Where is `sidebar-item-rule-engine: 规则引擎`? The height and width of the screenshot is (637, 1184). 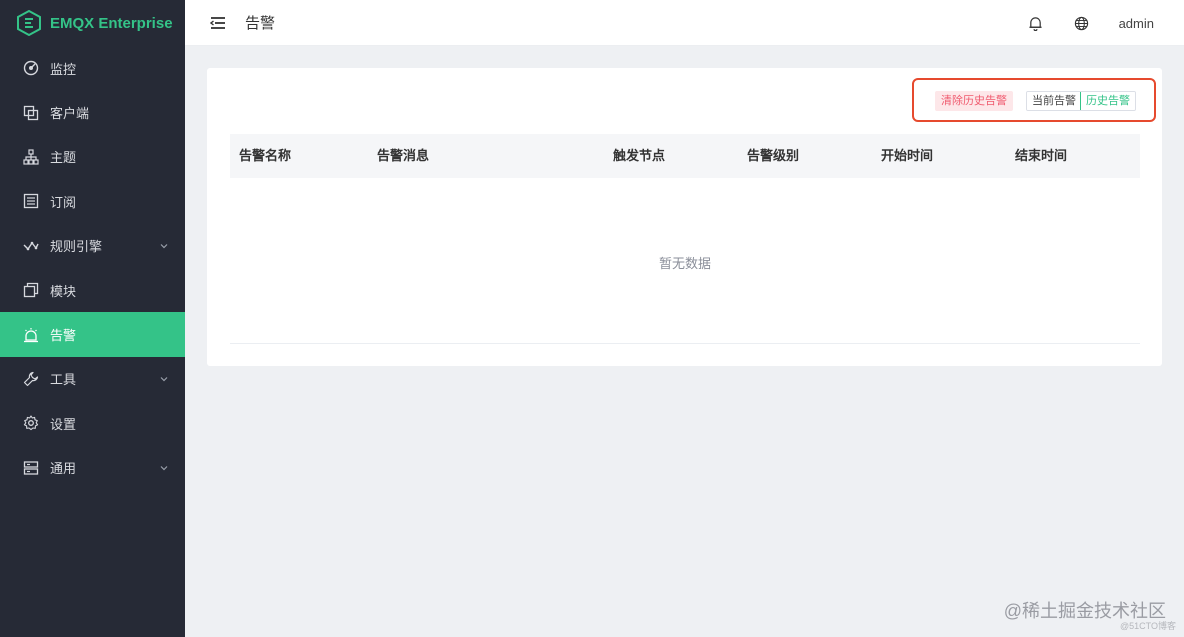
sidebar-item-rule-engine: 规则引擎 is located at coordinates (92, 246).